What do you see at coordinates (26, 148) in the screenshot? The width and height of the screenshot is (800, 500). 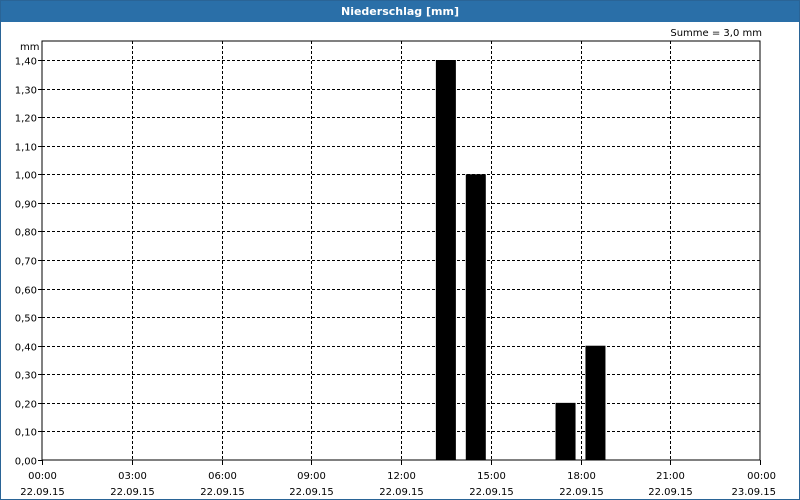 I see `y-tick-label: 1,10` at bounding box center [26, 148].